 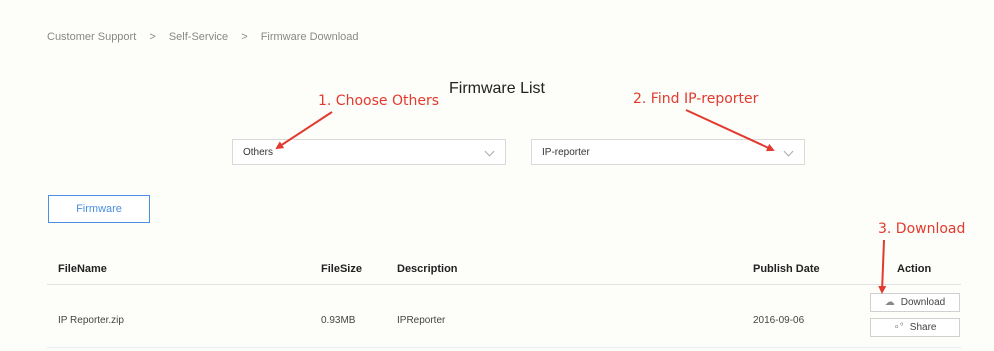 I want to click on cell-filename: IP Reporter.zip, so click(x=91, y=320).